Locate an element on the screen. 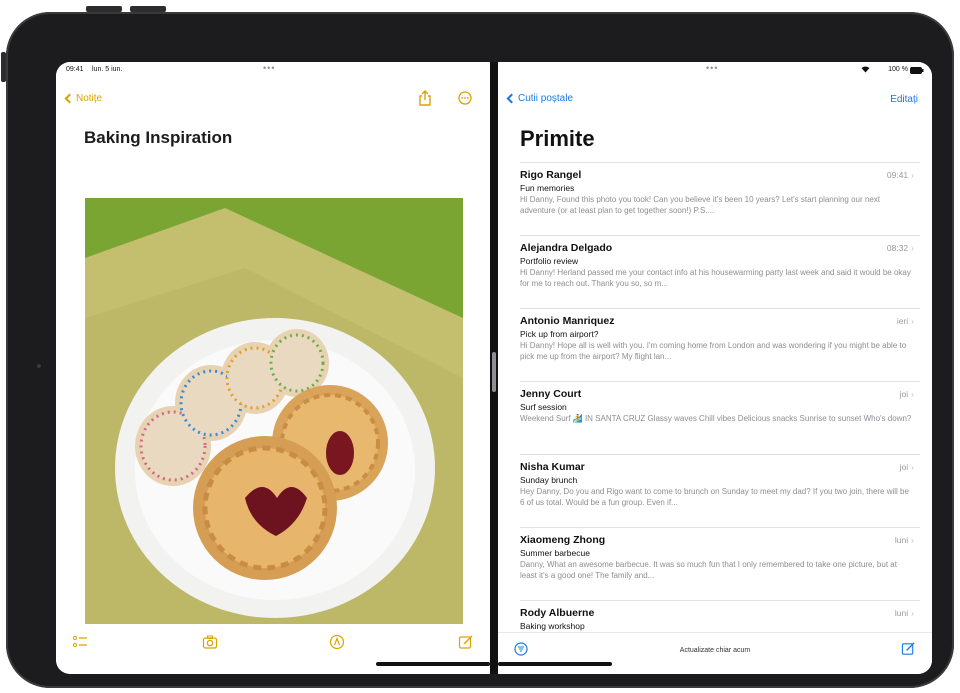  wifi-icon is located at coordinates (865, 69).